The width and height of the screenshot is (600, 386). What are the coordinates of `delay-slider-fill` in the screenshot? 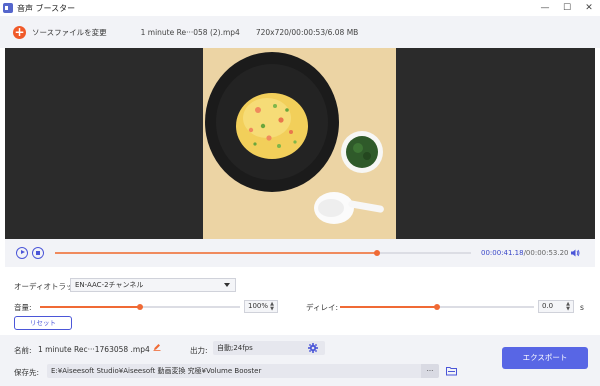 It's located at (388, 307).